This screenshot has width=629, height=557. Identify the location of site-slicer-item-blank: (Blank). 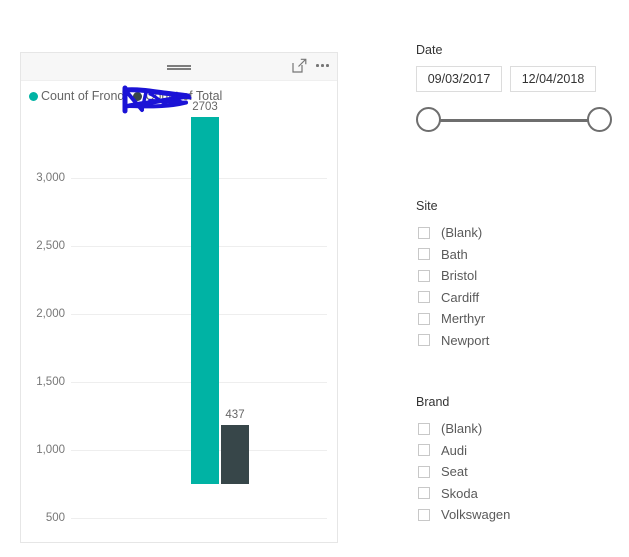
(522, 233).